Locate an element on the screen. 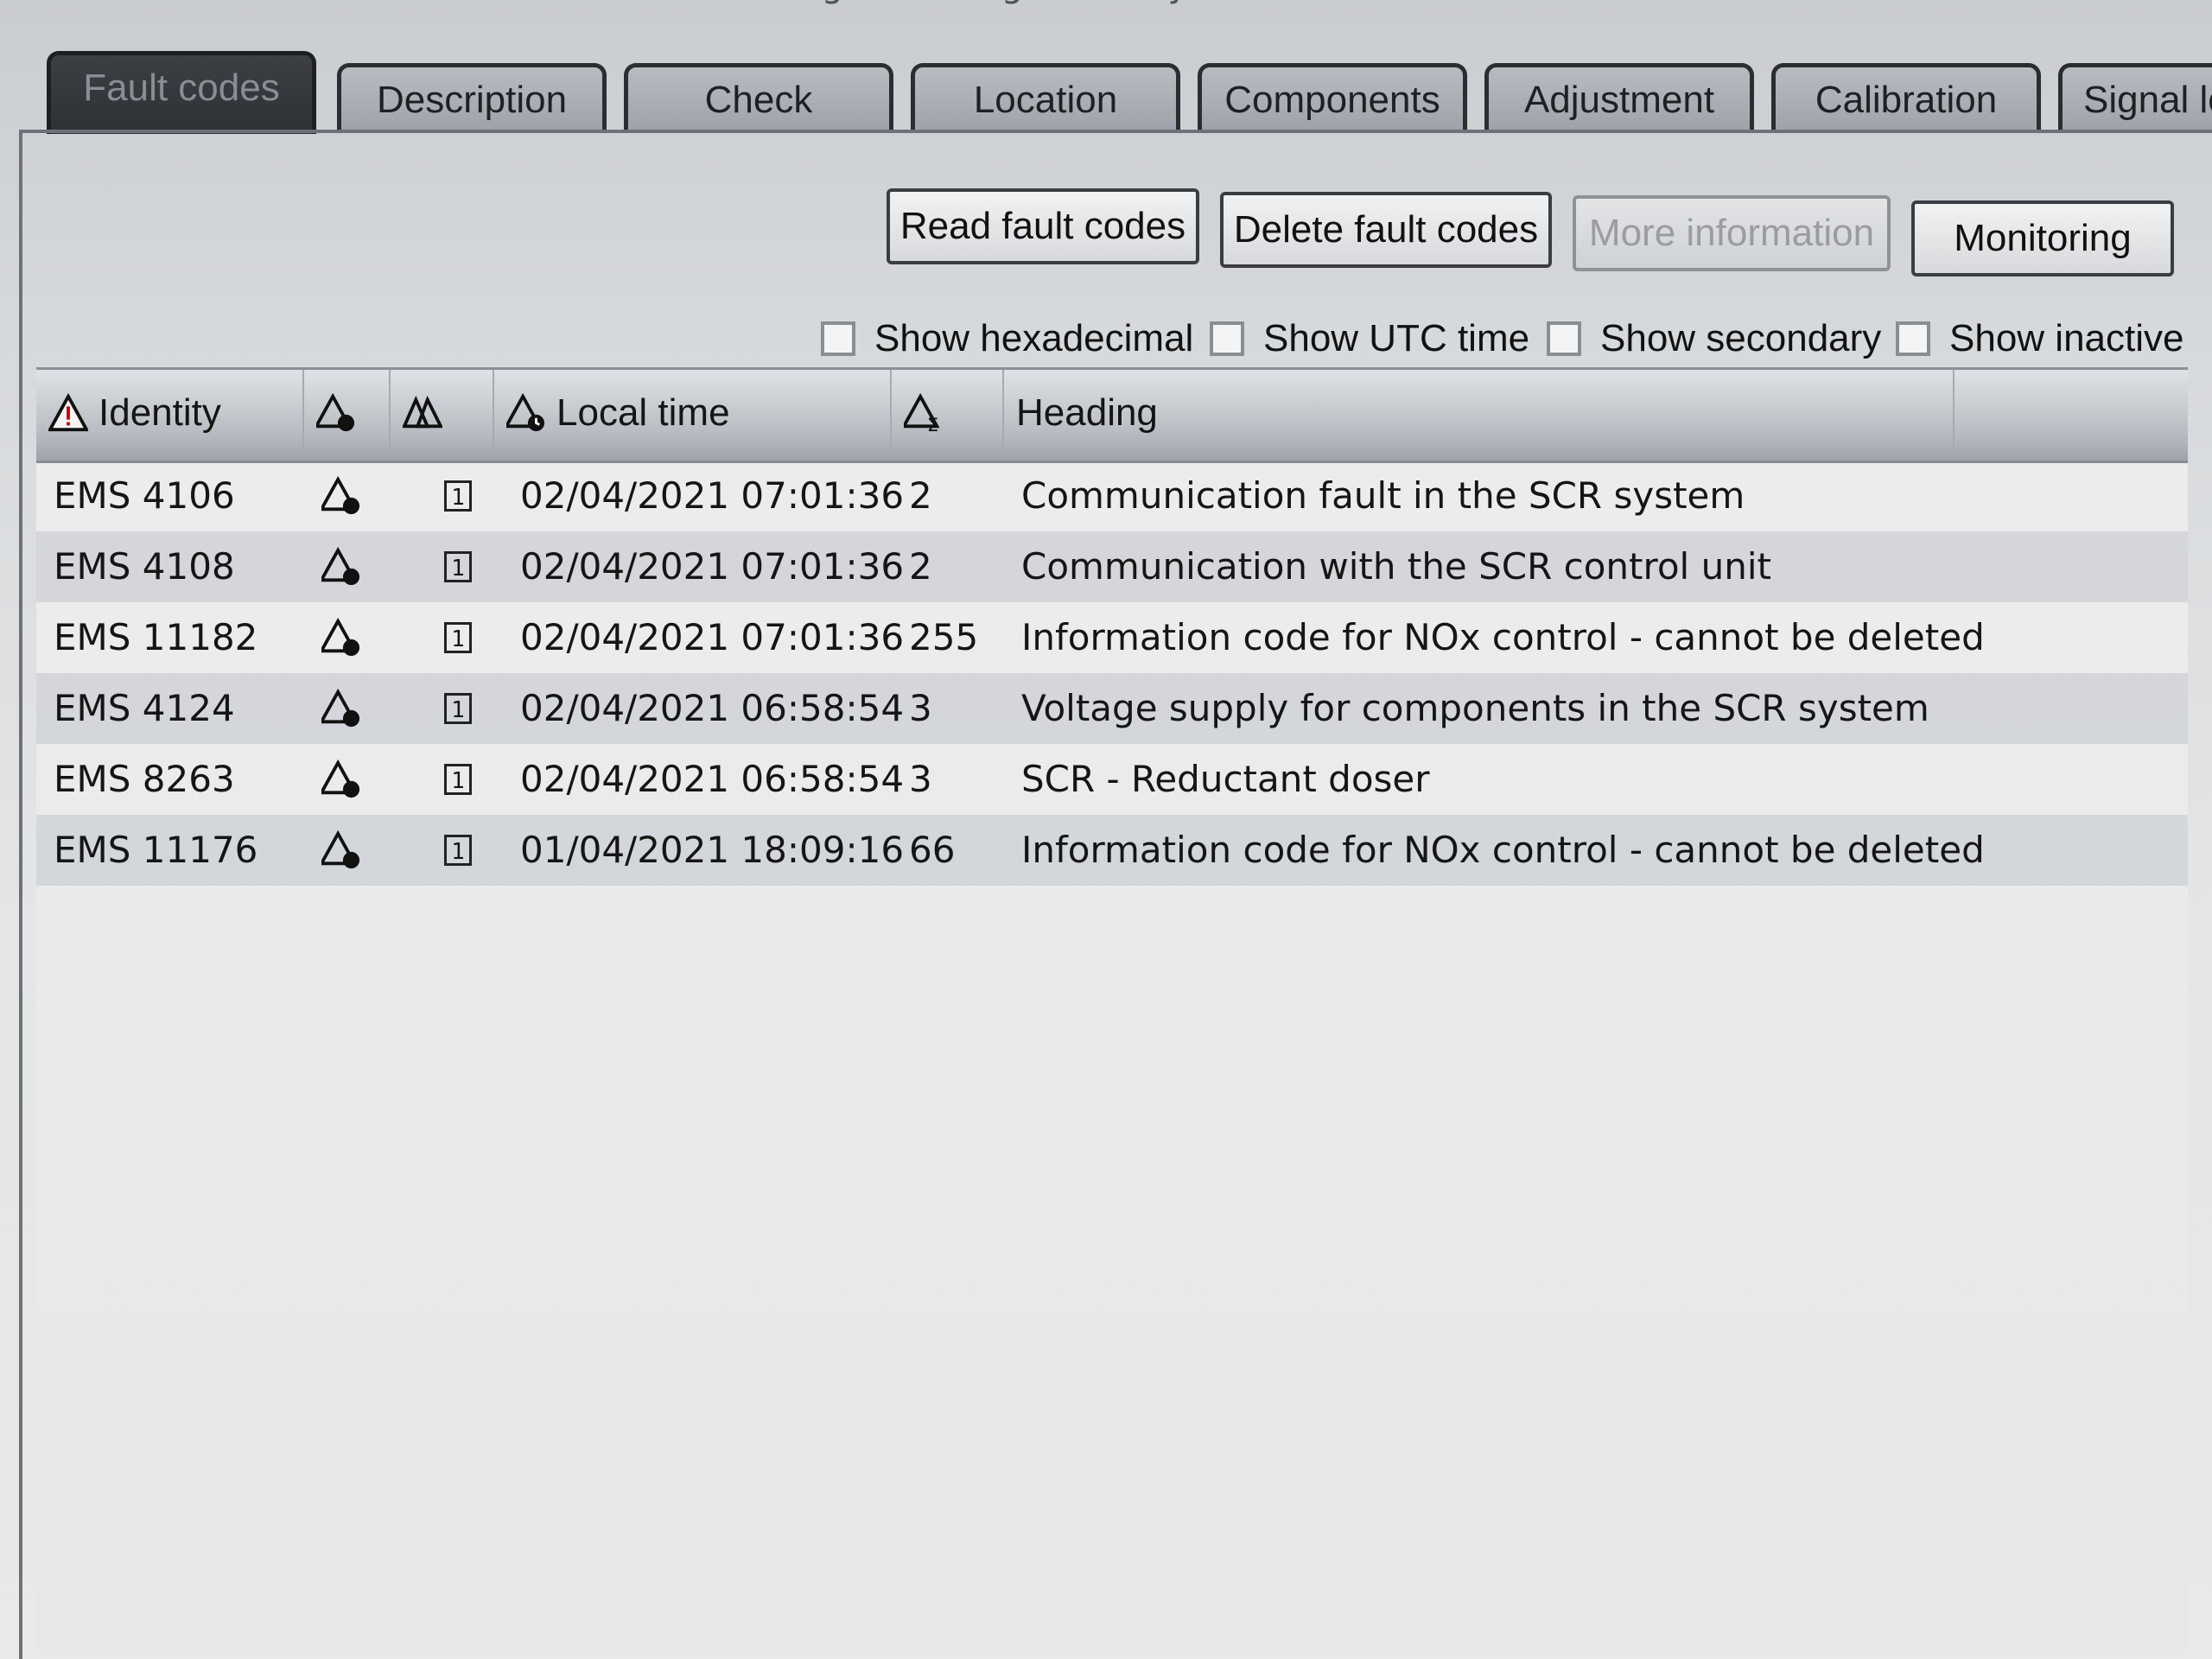  row-count: 255 is located at coordinates (944, 637).